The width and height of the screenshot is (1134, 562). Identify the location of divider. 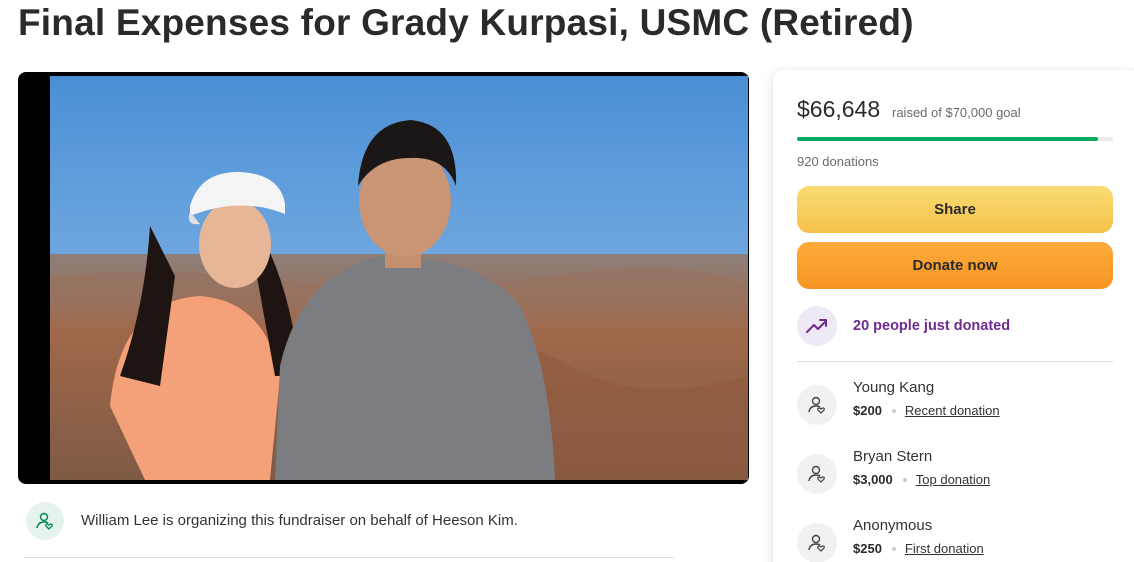
(955, 361).